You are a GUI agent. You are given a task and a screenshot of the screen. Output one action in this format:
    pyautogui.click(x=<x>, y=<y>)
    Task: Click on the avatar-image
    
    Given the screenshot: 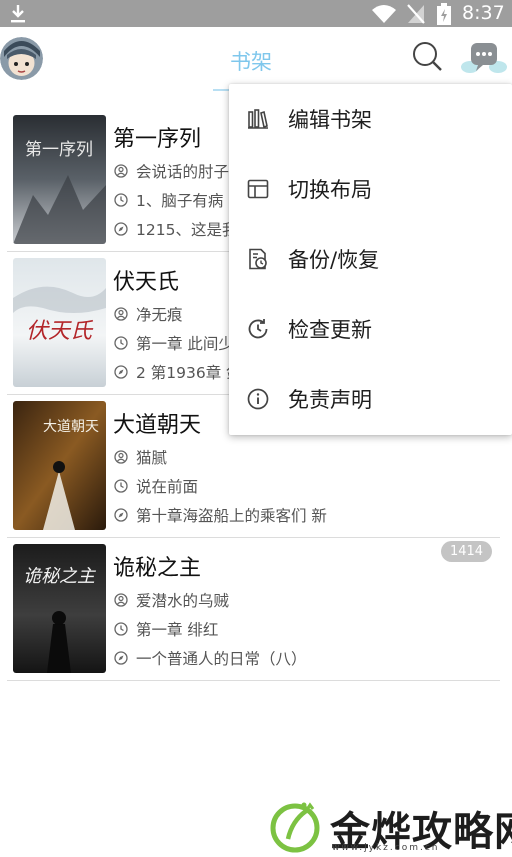 What is the action you would take?
    pyautogui.click(x=21, y=58)
    